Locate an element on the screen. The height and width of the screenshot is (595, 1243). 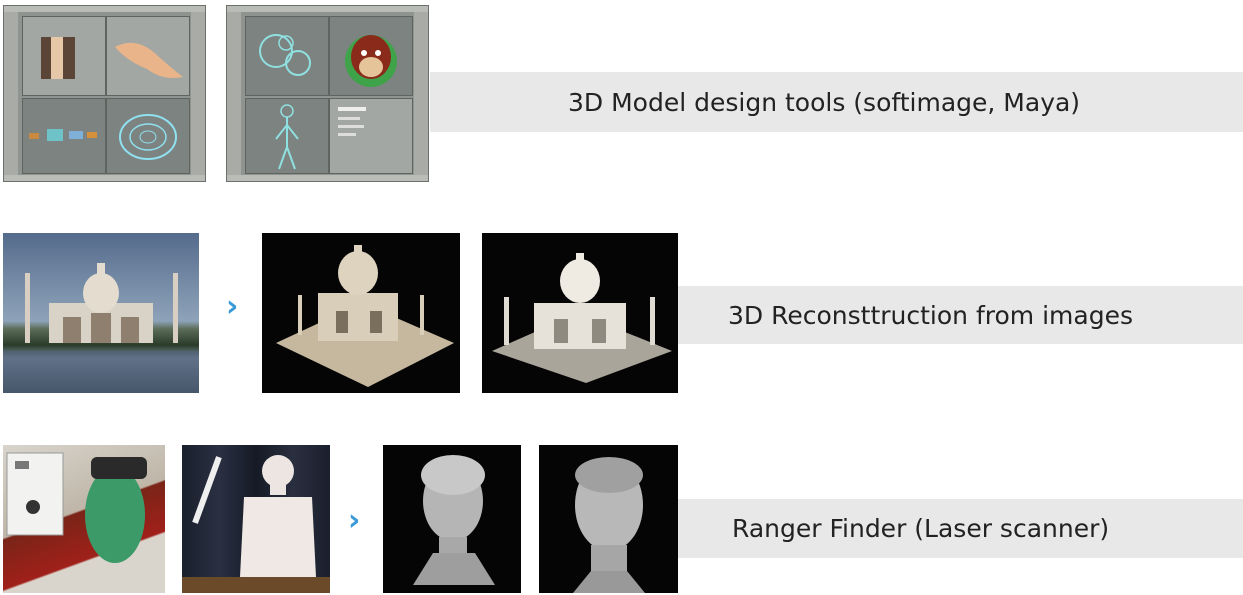
scanned-female-bust is located at coordinates (452, 519).